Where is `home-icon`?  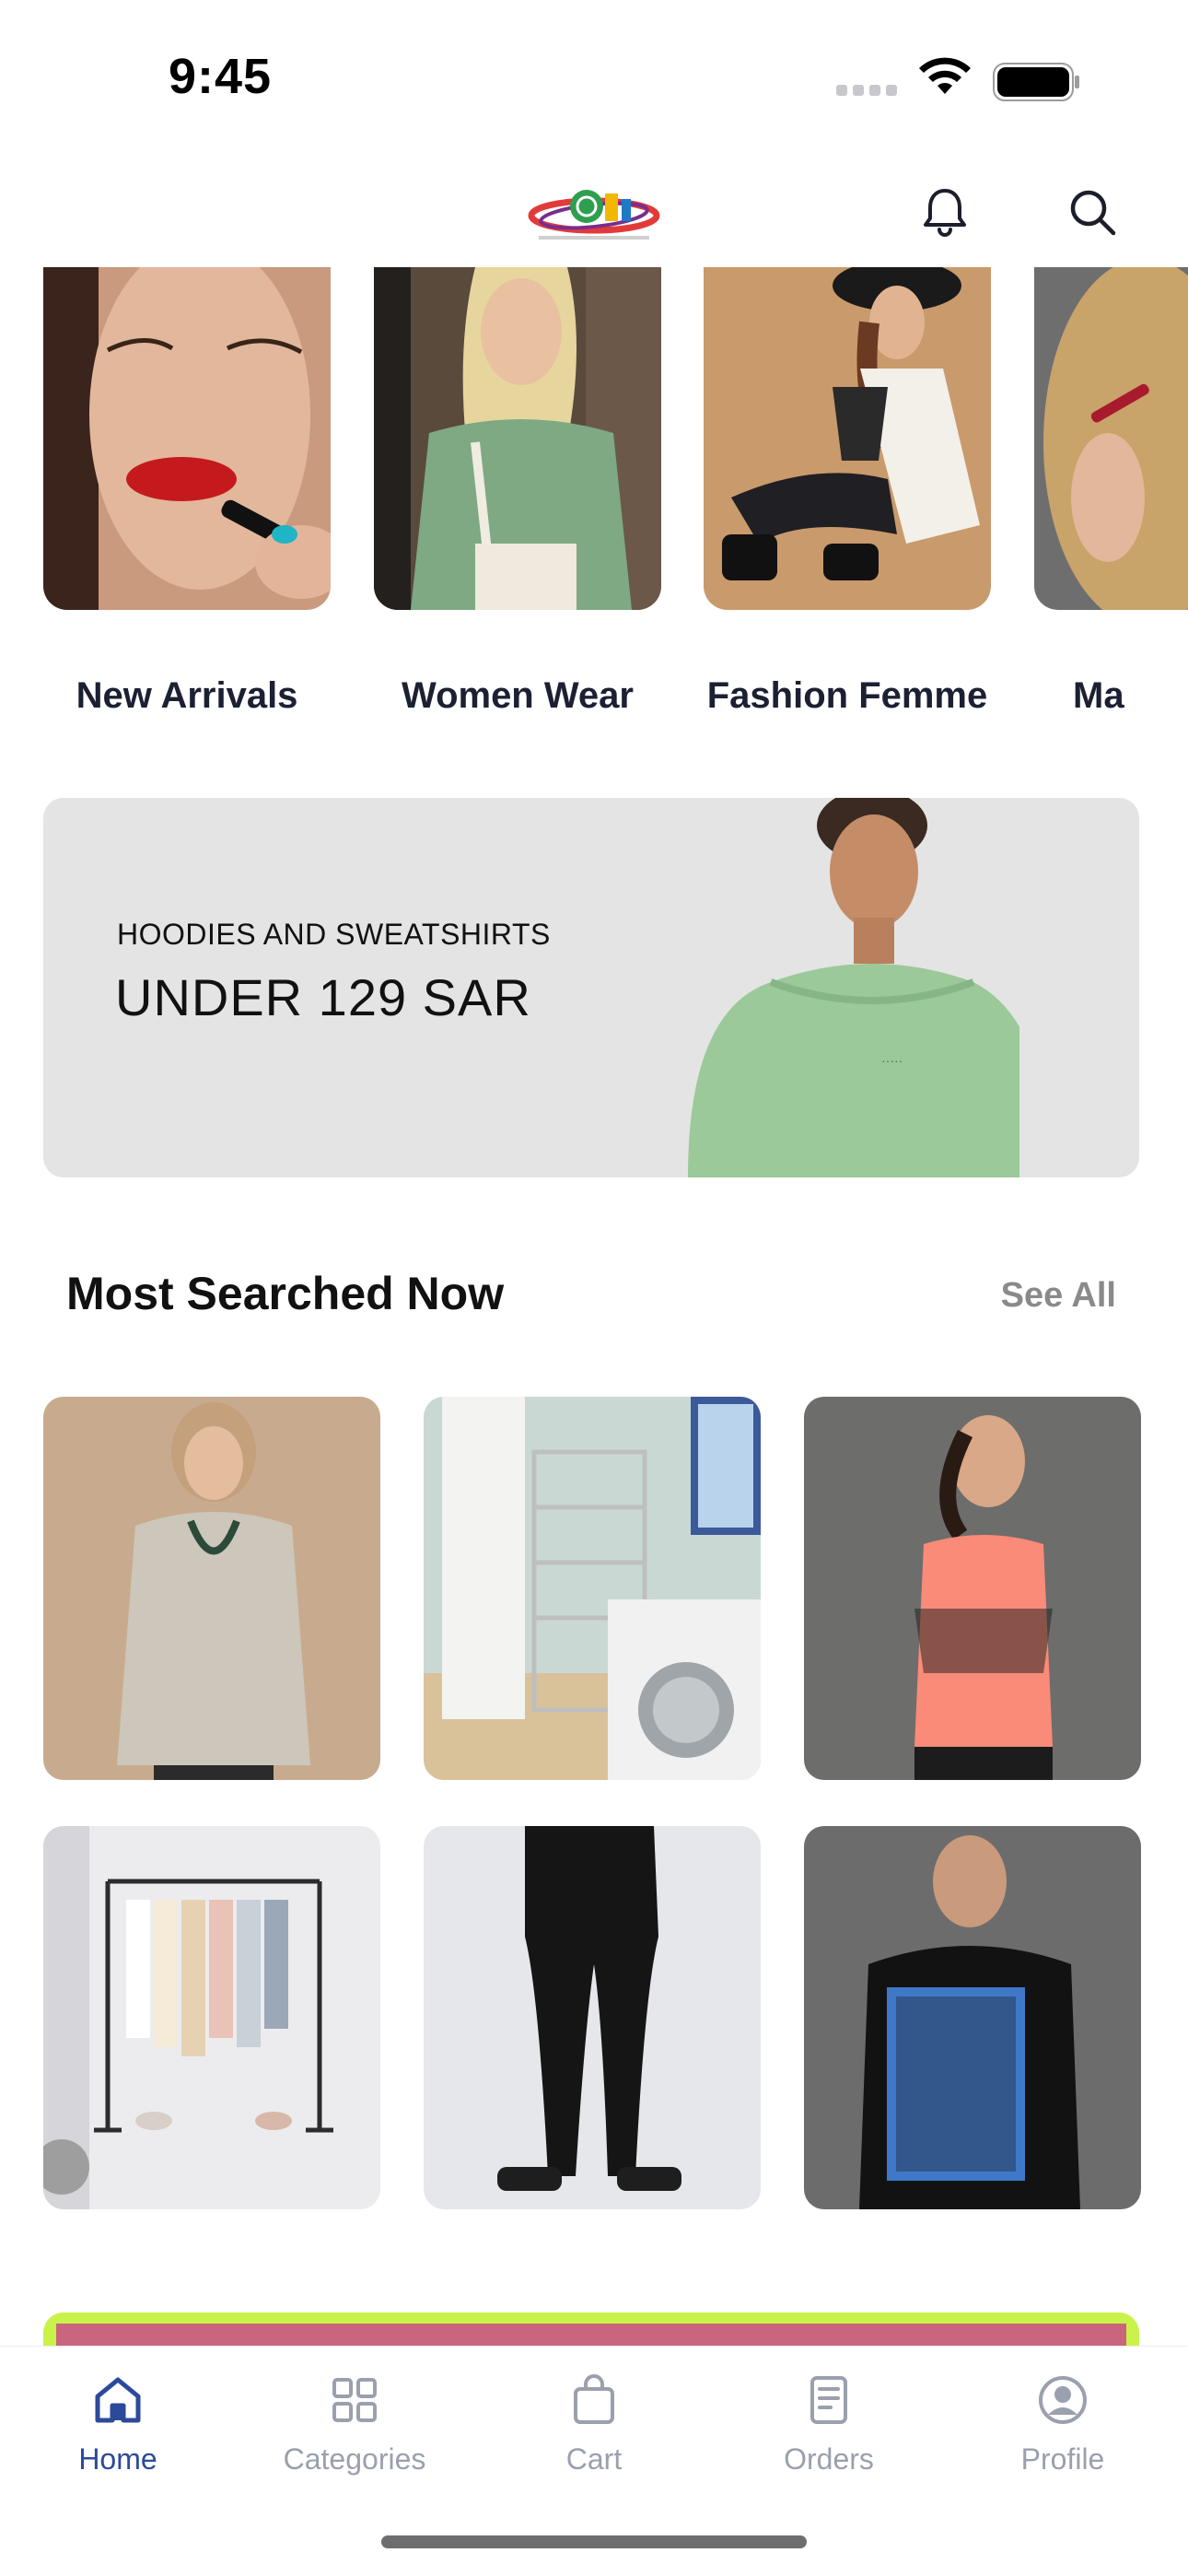
home-icon is located at coordinates (118, 2400).